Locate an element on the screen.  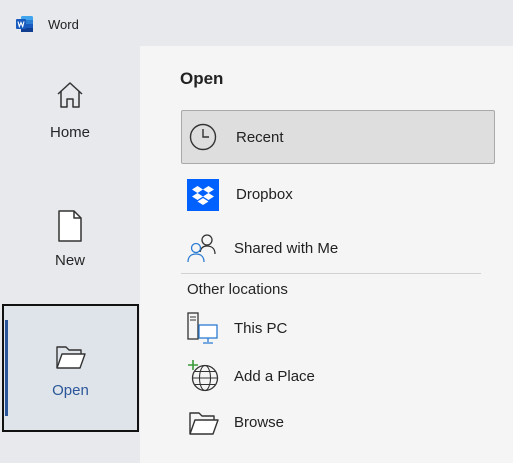
location-label: Shared with Me is located at coordinates (286, 248).